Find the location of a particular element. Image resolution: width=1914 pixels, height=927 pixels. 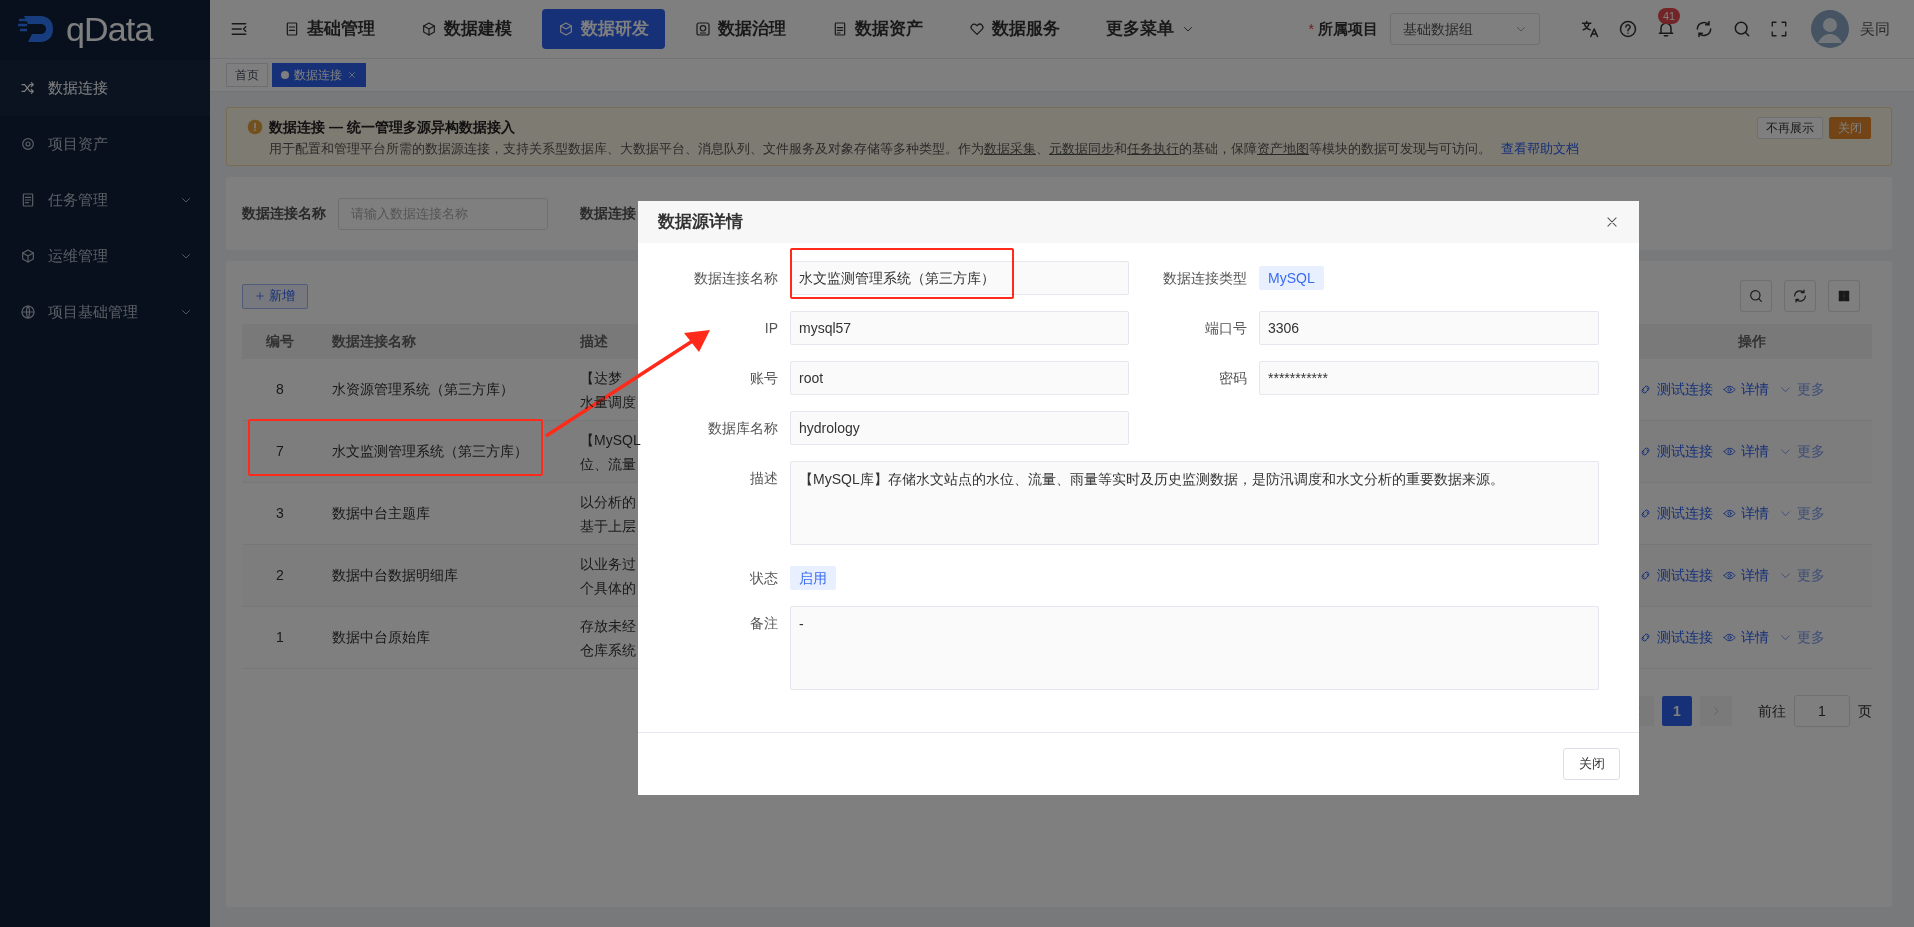

read-only-field: mysql57 is located at coordinates (959, 328).